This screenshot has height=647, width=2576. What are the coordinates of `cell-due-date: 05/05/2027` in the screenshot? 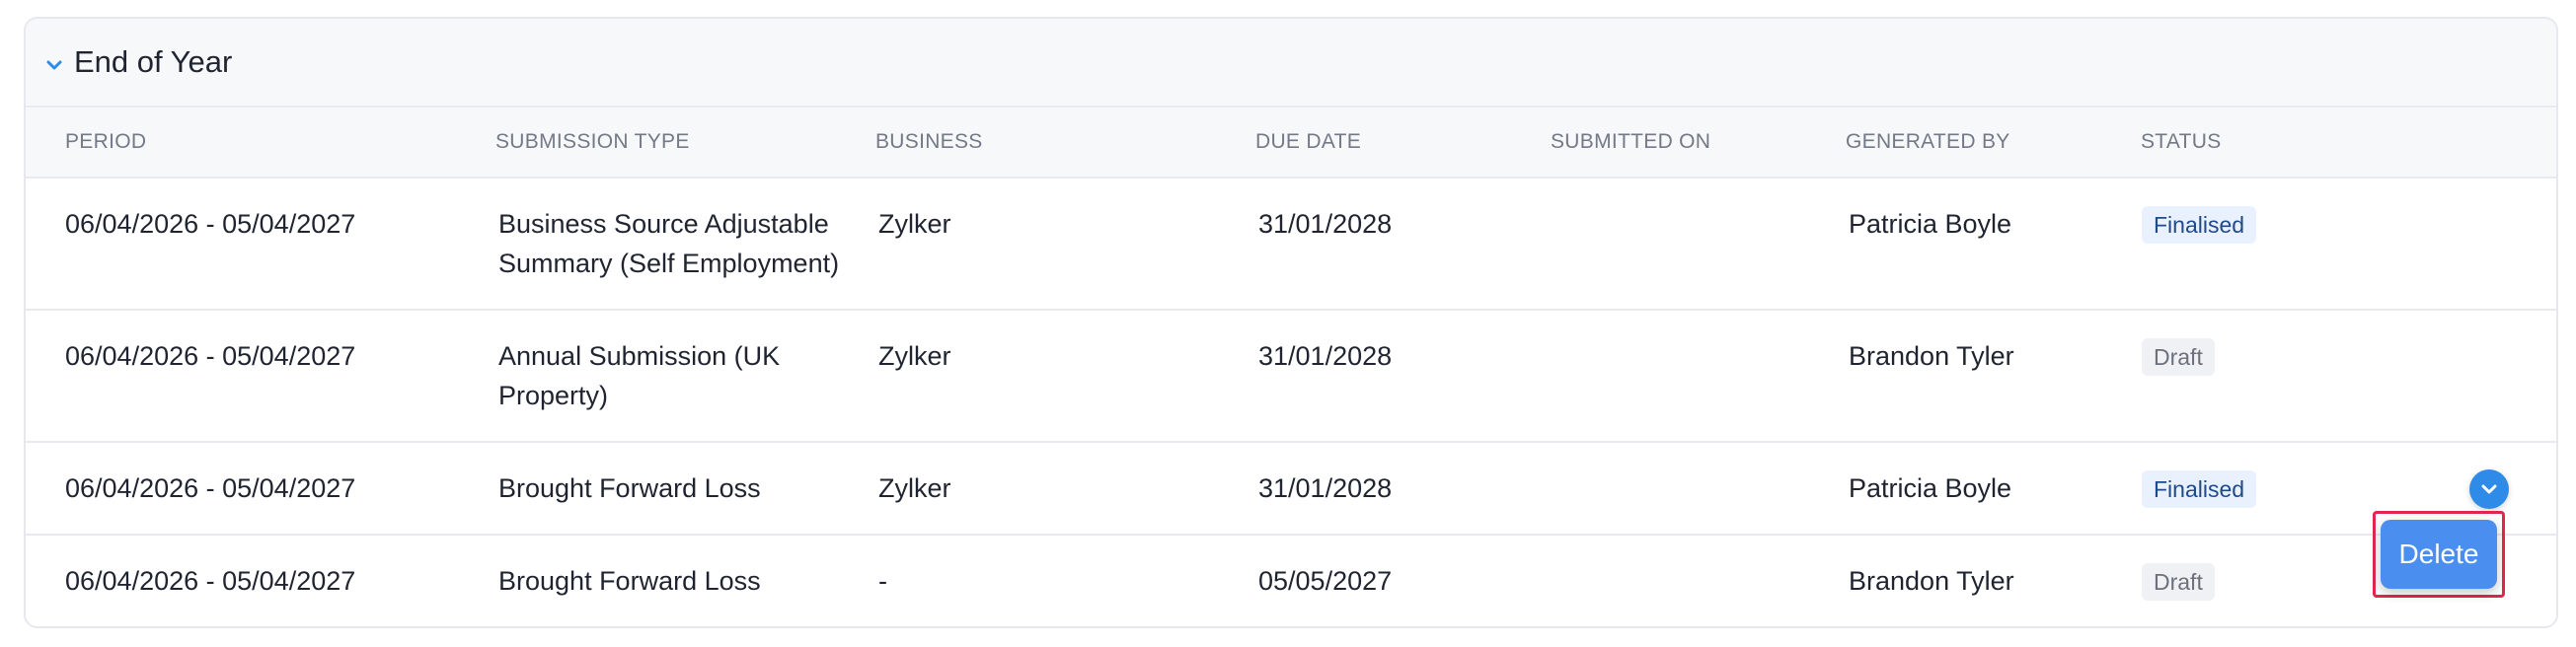 It's located at (1325, 581).